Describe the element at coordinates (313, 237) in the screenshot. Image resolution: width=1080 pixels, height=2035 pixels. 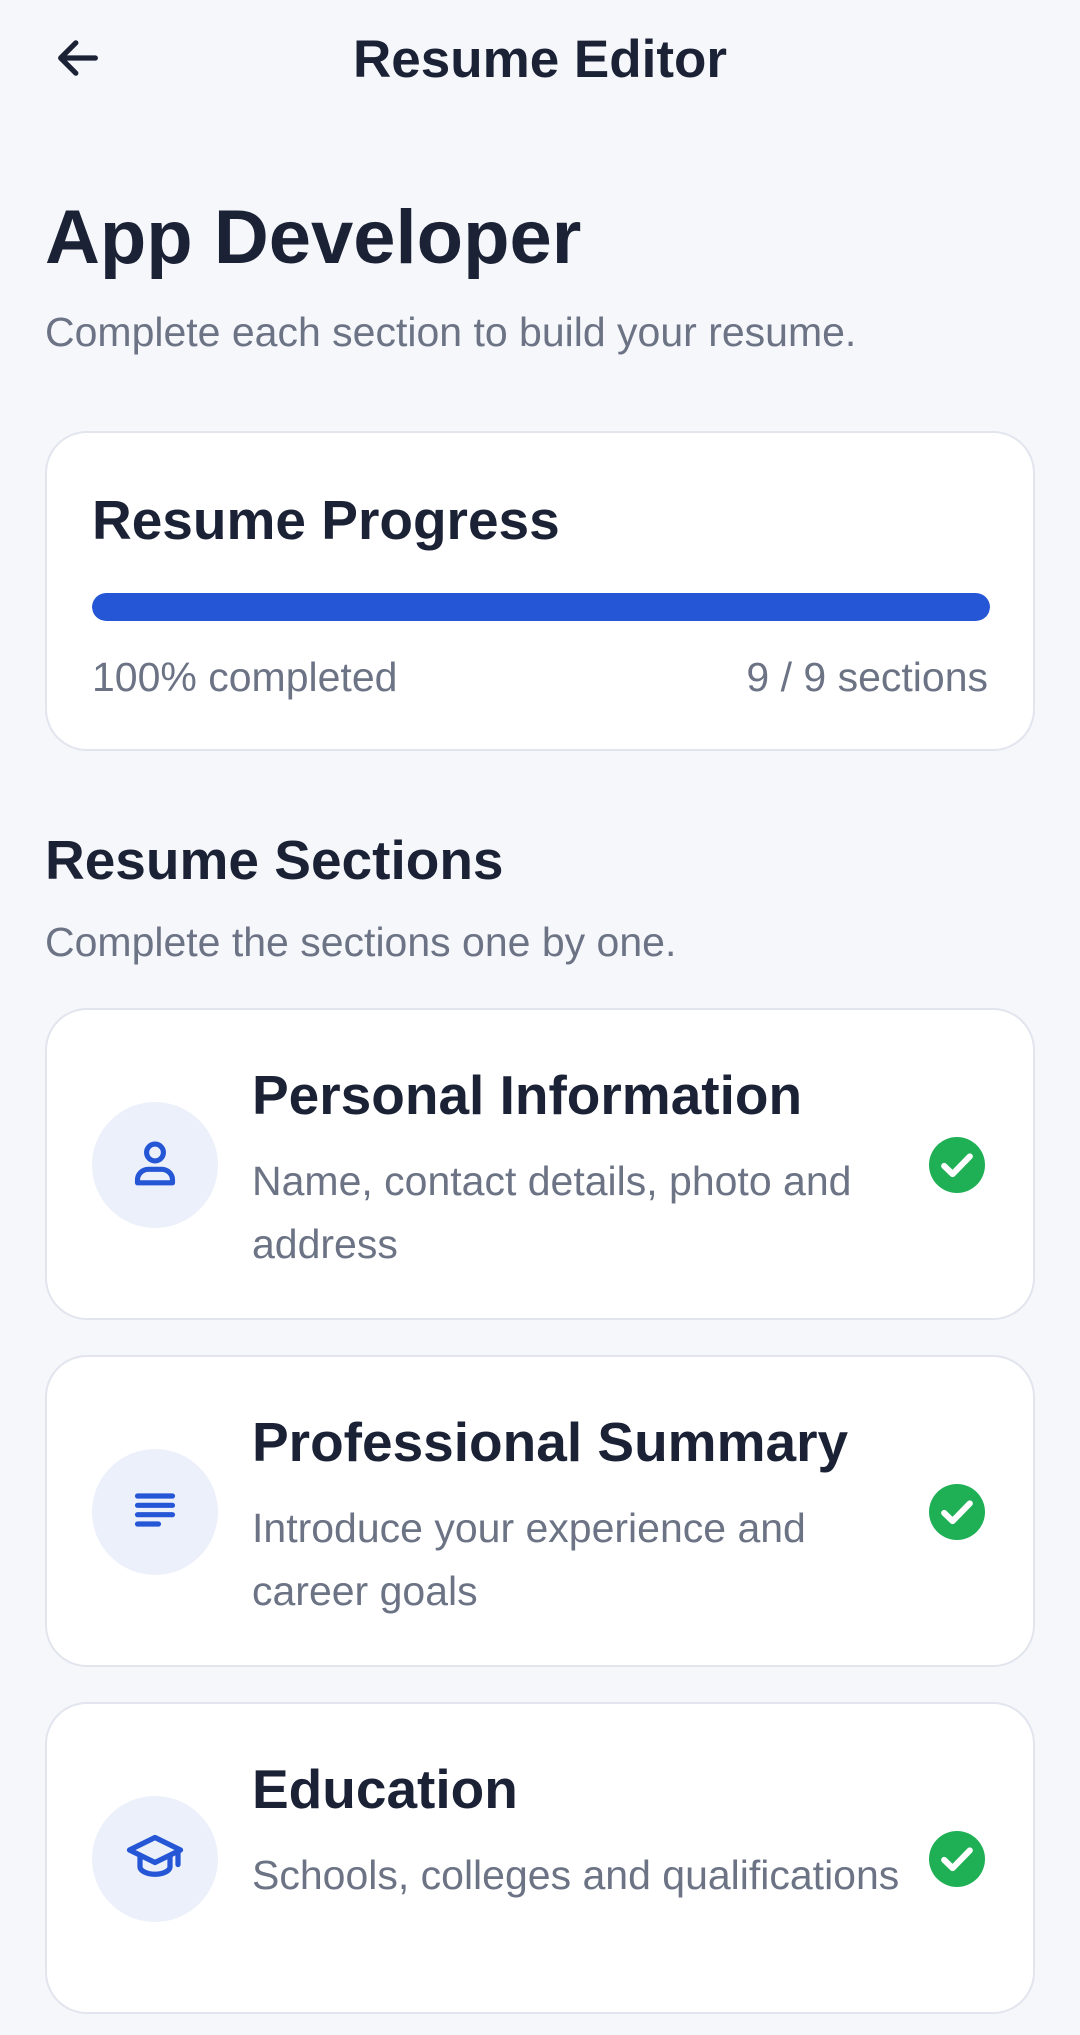
I see `page-title: App Developer` at that location.